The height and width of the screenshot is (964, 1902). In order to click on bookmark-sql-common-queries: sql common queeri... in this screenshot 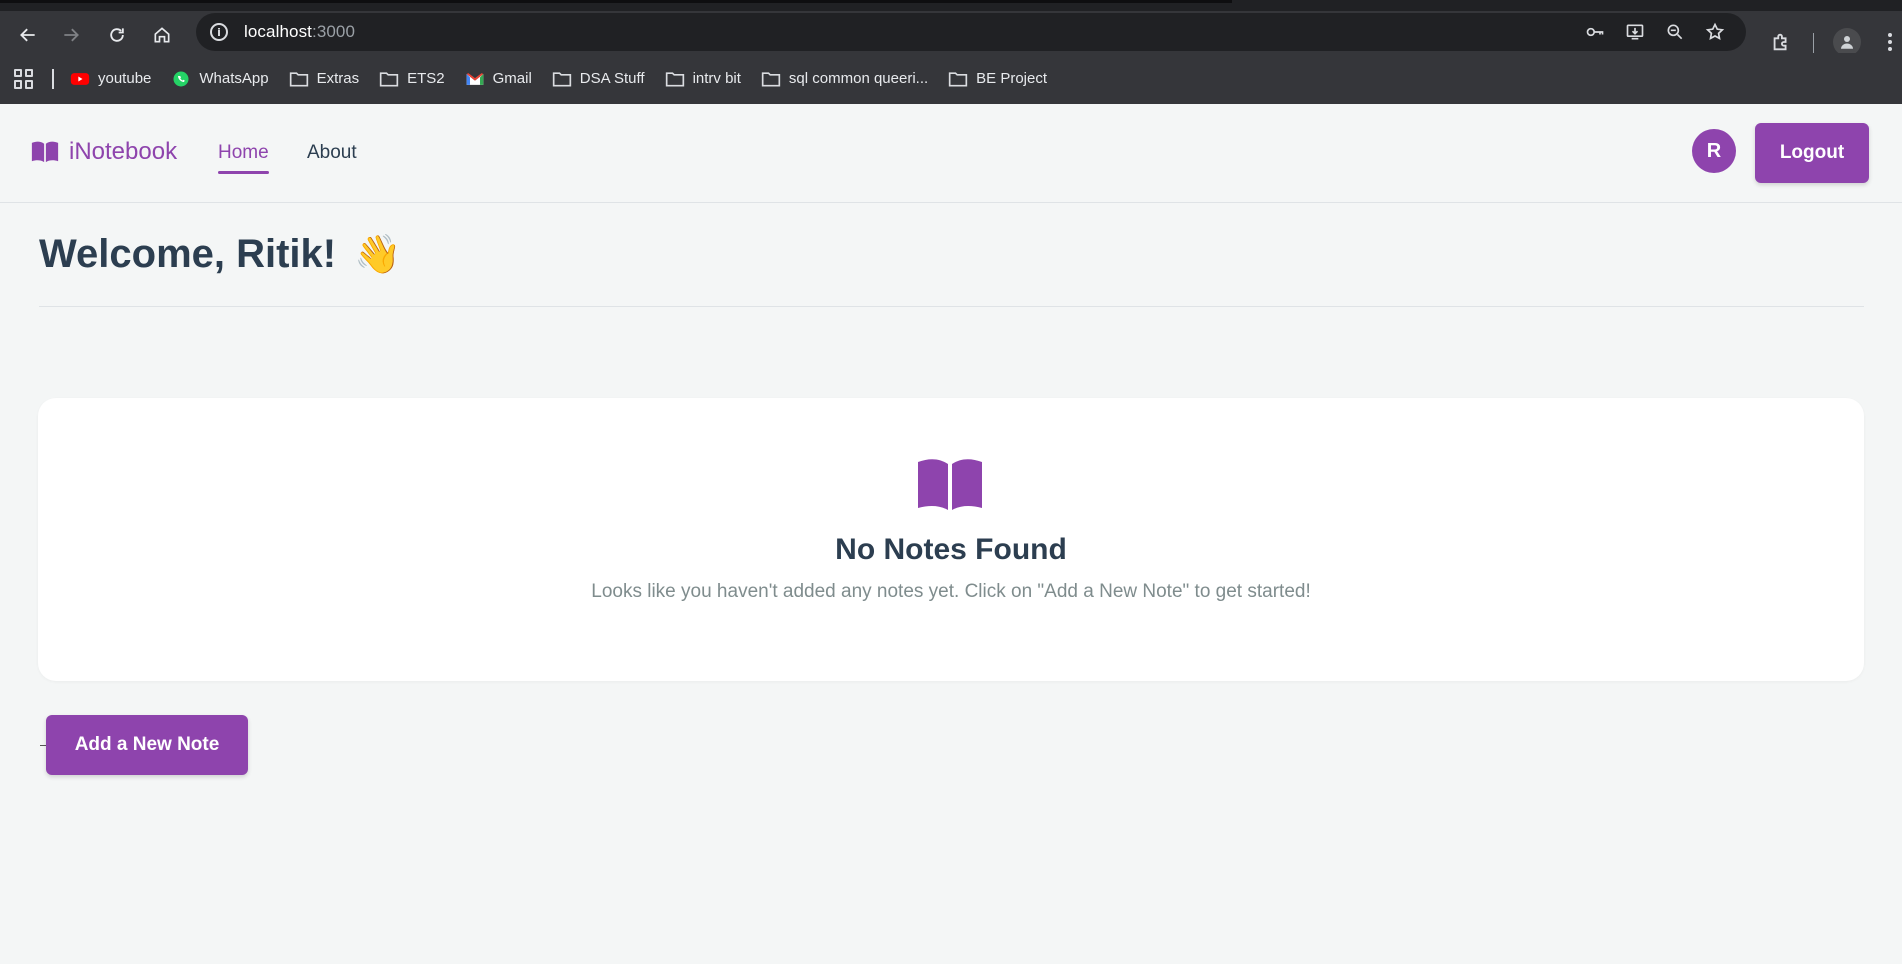, I will do `click(844, 79)`.